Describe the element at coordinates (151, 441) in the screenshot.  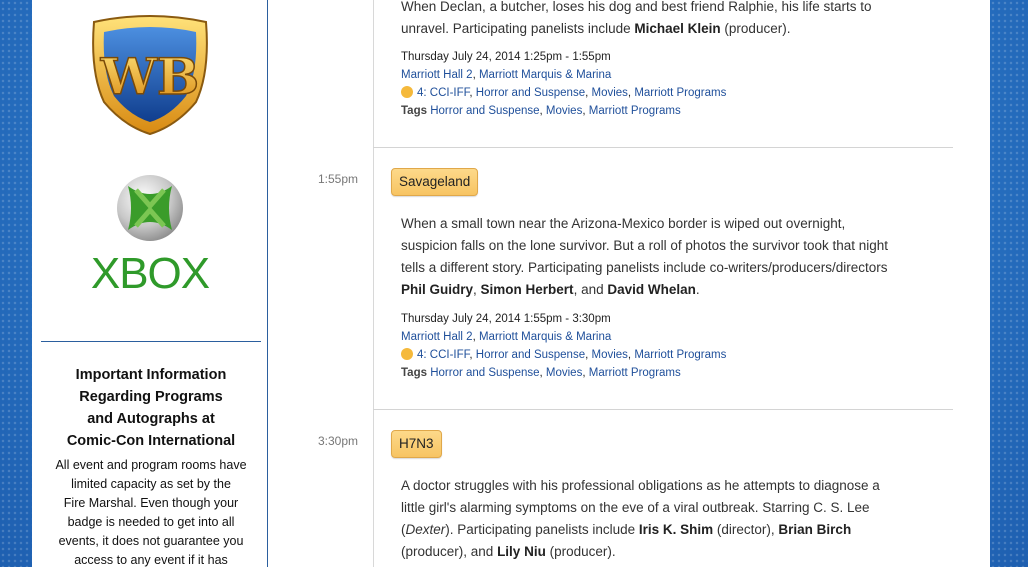
I see `info-title-line: Comic-Con International` at that location.